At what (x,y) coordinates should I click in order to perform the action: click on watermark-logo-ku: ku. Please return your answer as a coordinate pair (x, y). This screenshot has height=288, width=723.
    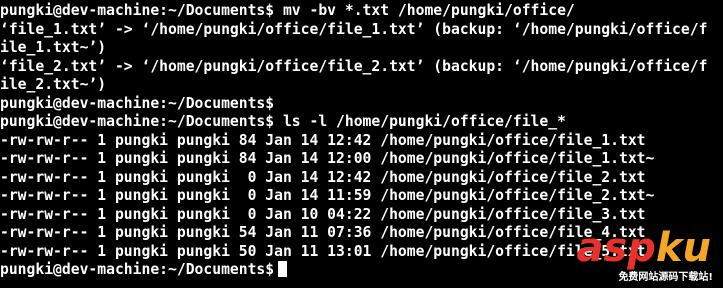
    Looking at the image, I should click on (683, 248).